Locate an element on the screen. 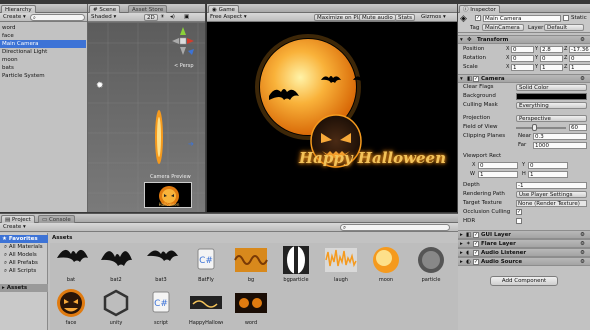 This screenshot has height=330, width=590. favorite-item: ⌕ All Models is located at coordinates (20, 255).